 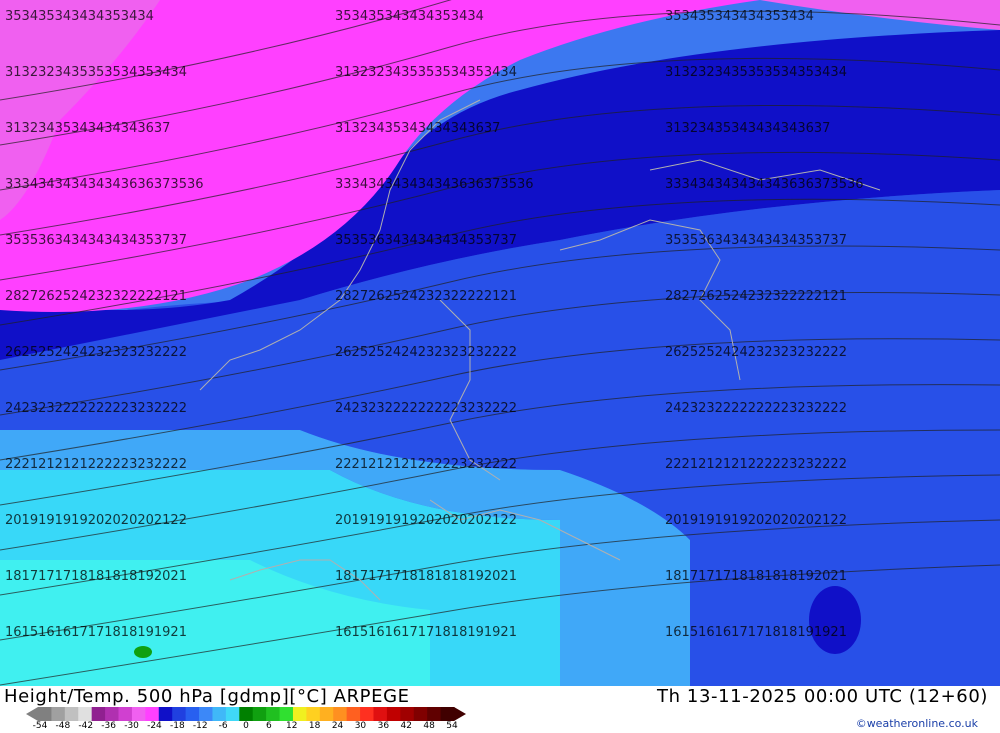 What do you see at coordinates (835, 620) in the screenshot?
I see `dark-blue-blob` at bounding box center [835, 620].